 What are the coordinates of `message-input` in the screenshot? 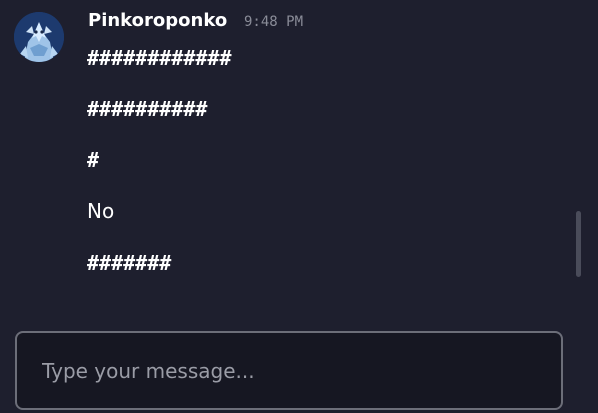 It's located at (287, 371).